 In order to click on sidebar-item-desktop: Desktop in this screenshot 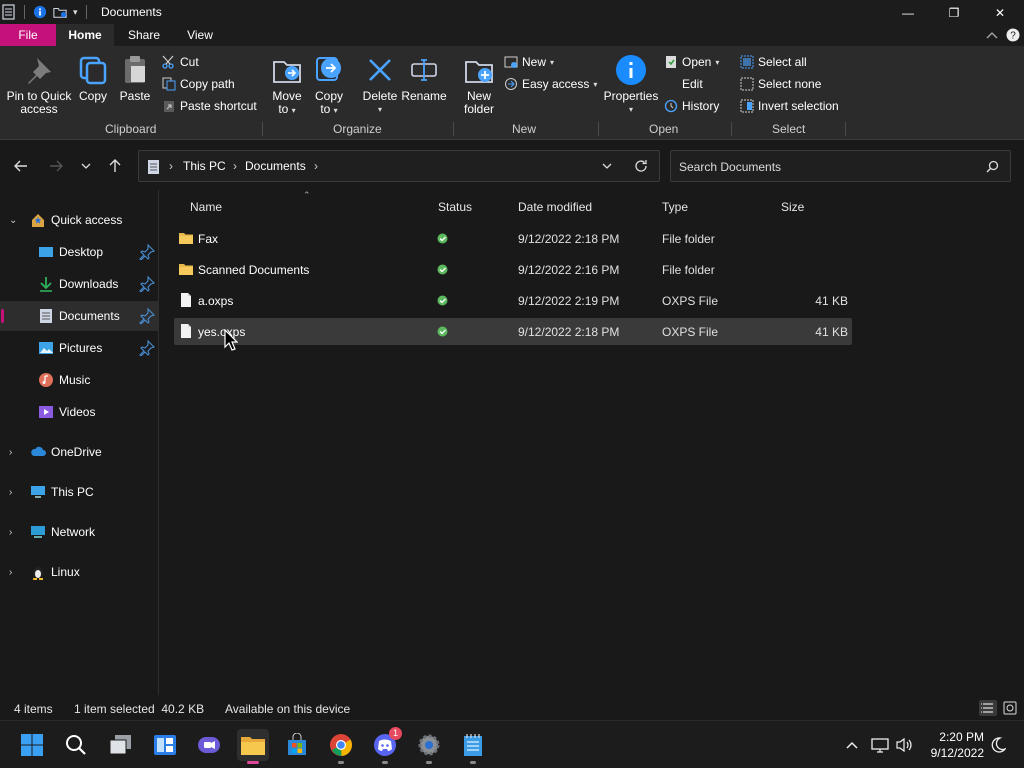, I will do `click(79, 252)`.